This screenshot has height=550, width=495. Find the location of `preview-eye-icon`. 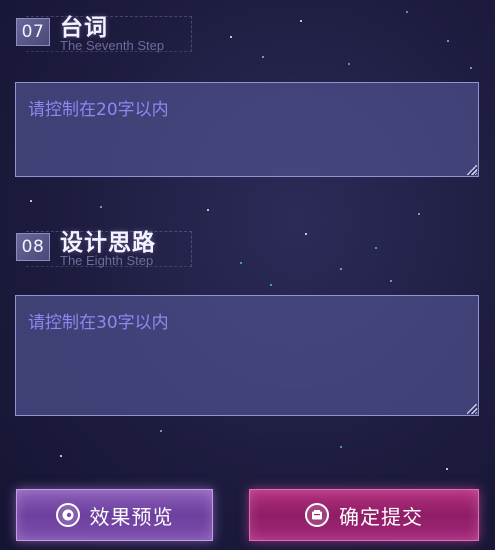

preview-eye-icon is located at coordinates (67, 515).